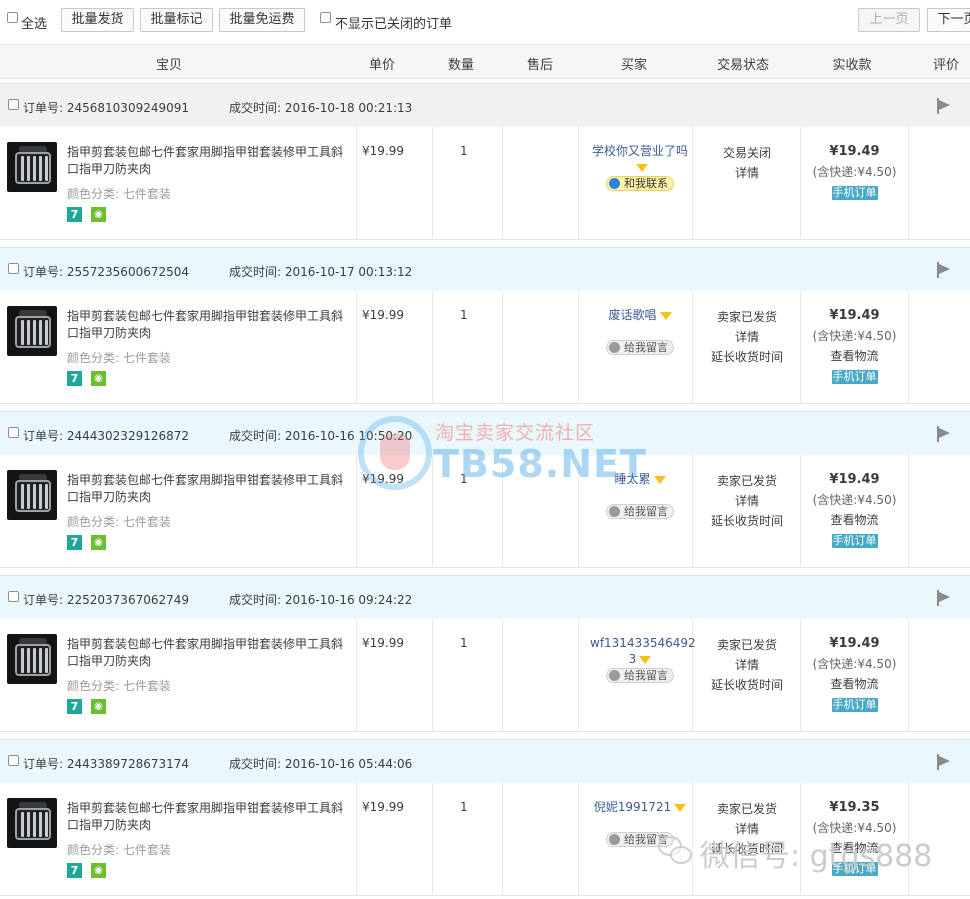  I want to click on deal-time: 成交时间: 2016-10-16 05:44:06, so click(320, 763).